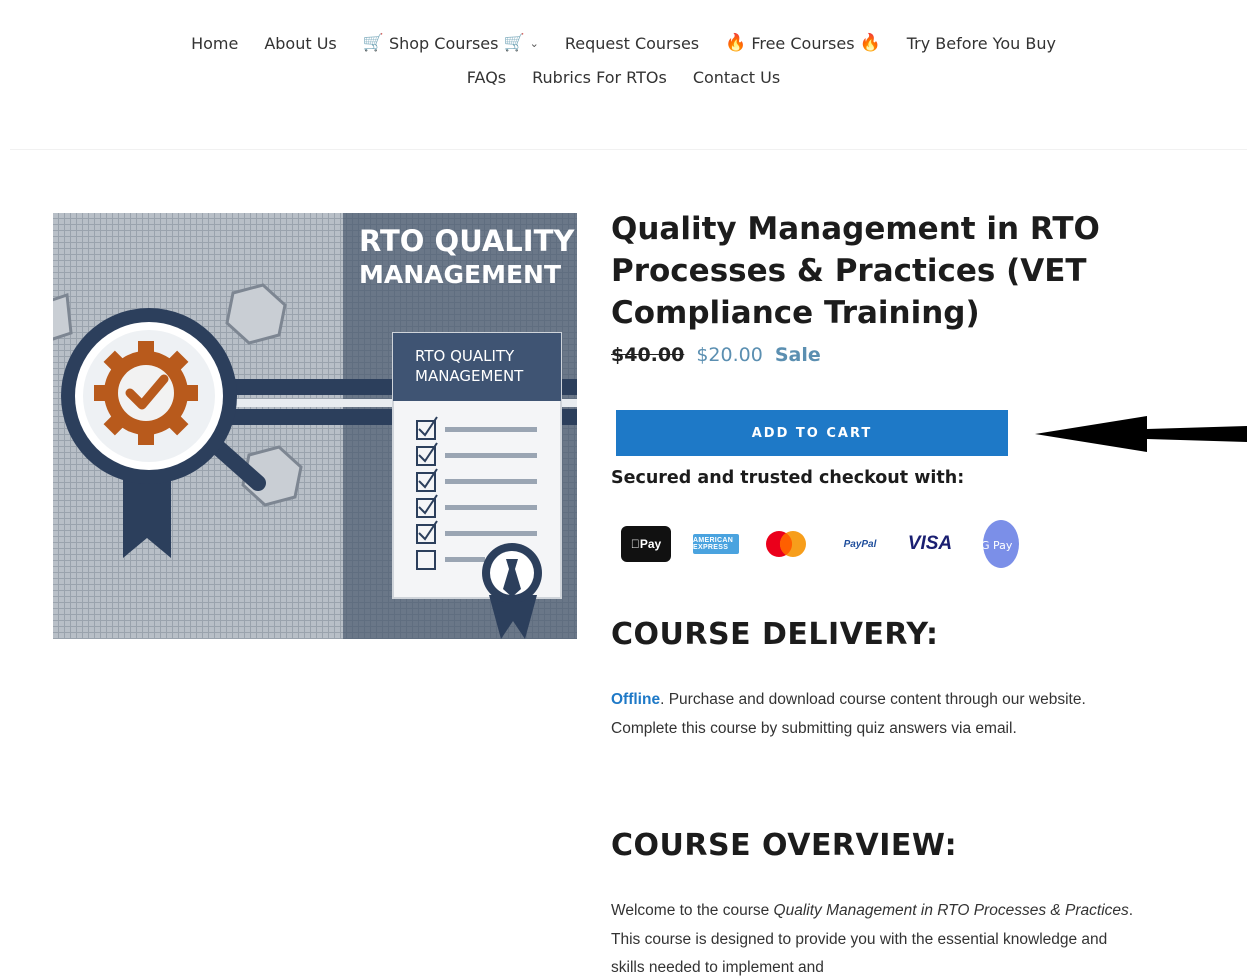 The image size is (1247, 977). What do you see at coordinates (891, 355) in the screenshot?
I see `price-row: $40.00 $20.00 Sale` at bounding box center [891, 355].